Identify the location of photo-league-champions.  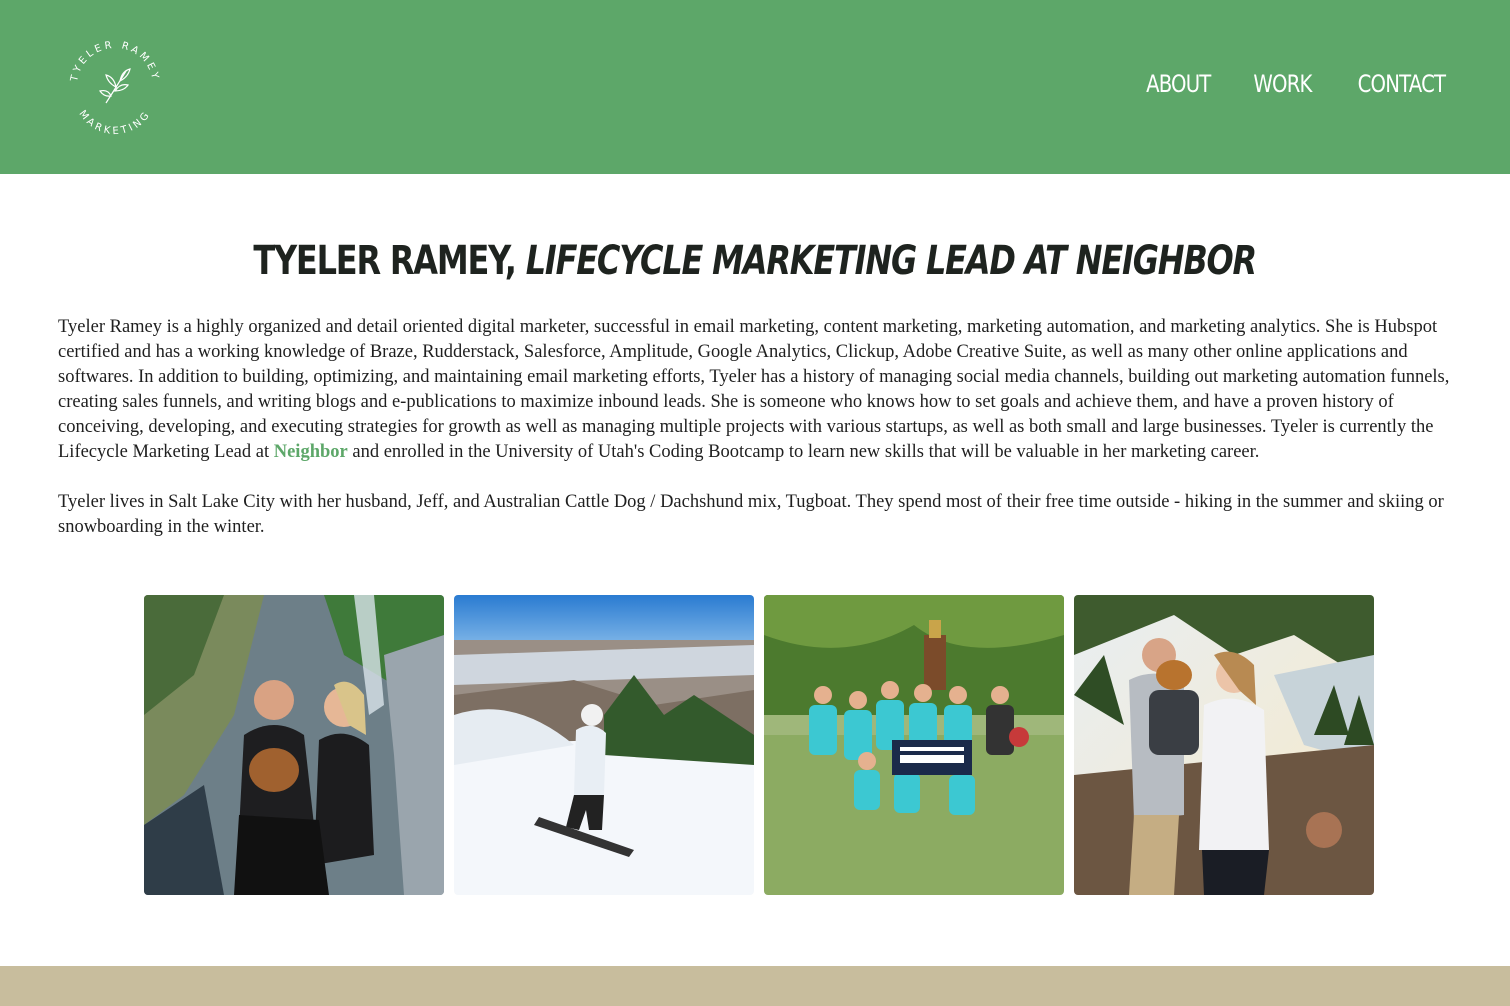
(914, 745).